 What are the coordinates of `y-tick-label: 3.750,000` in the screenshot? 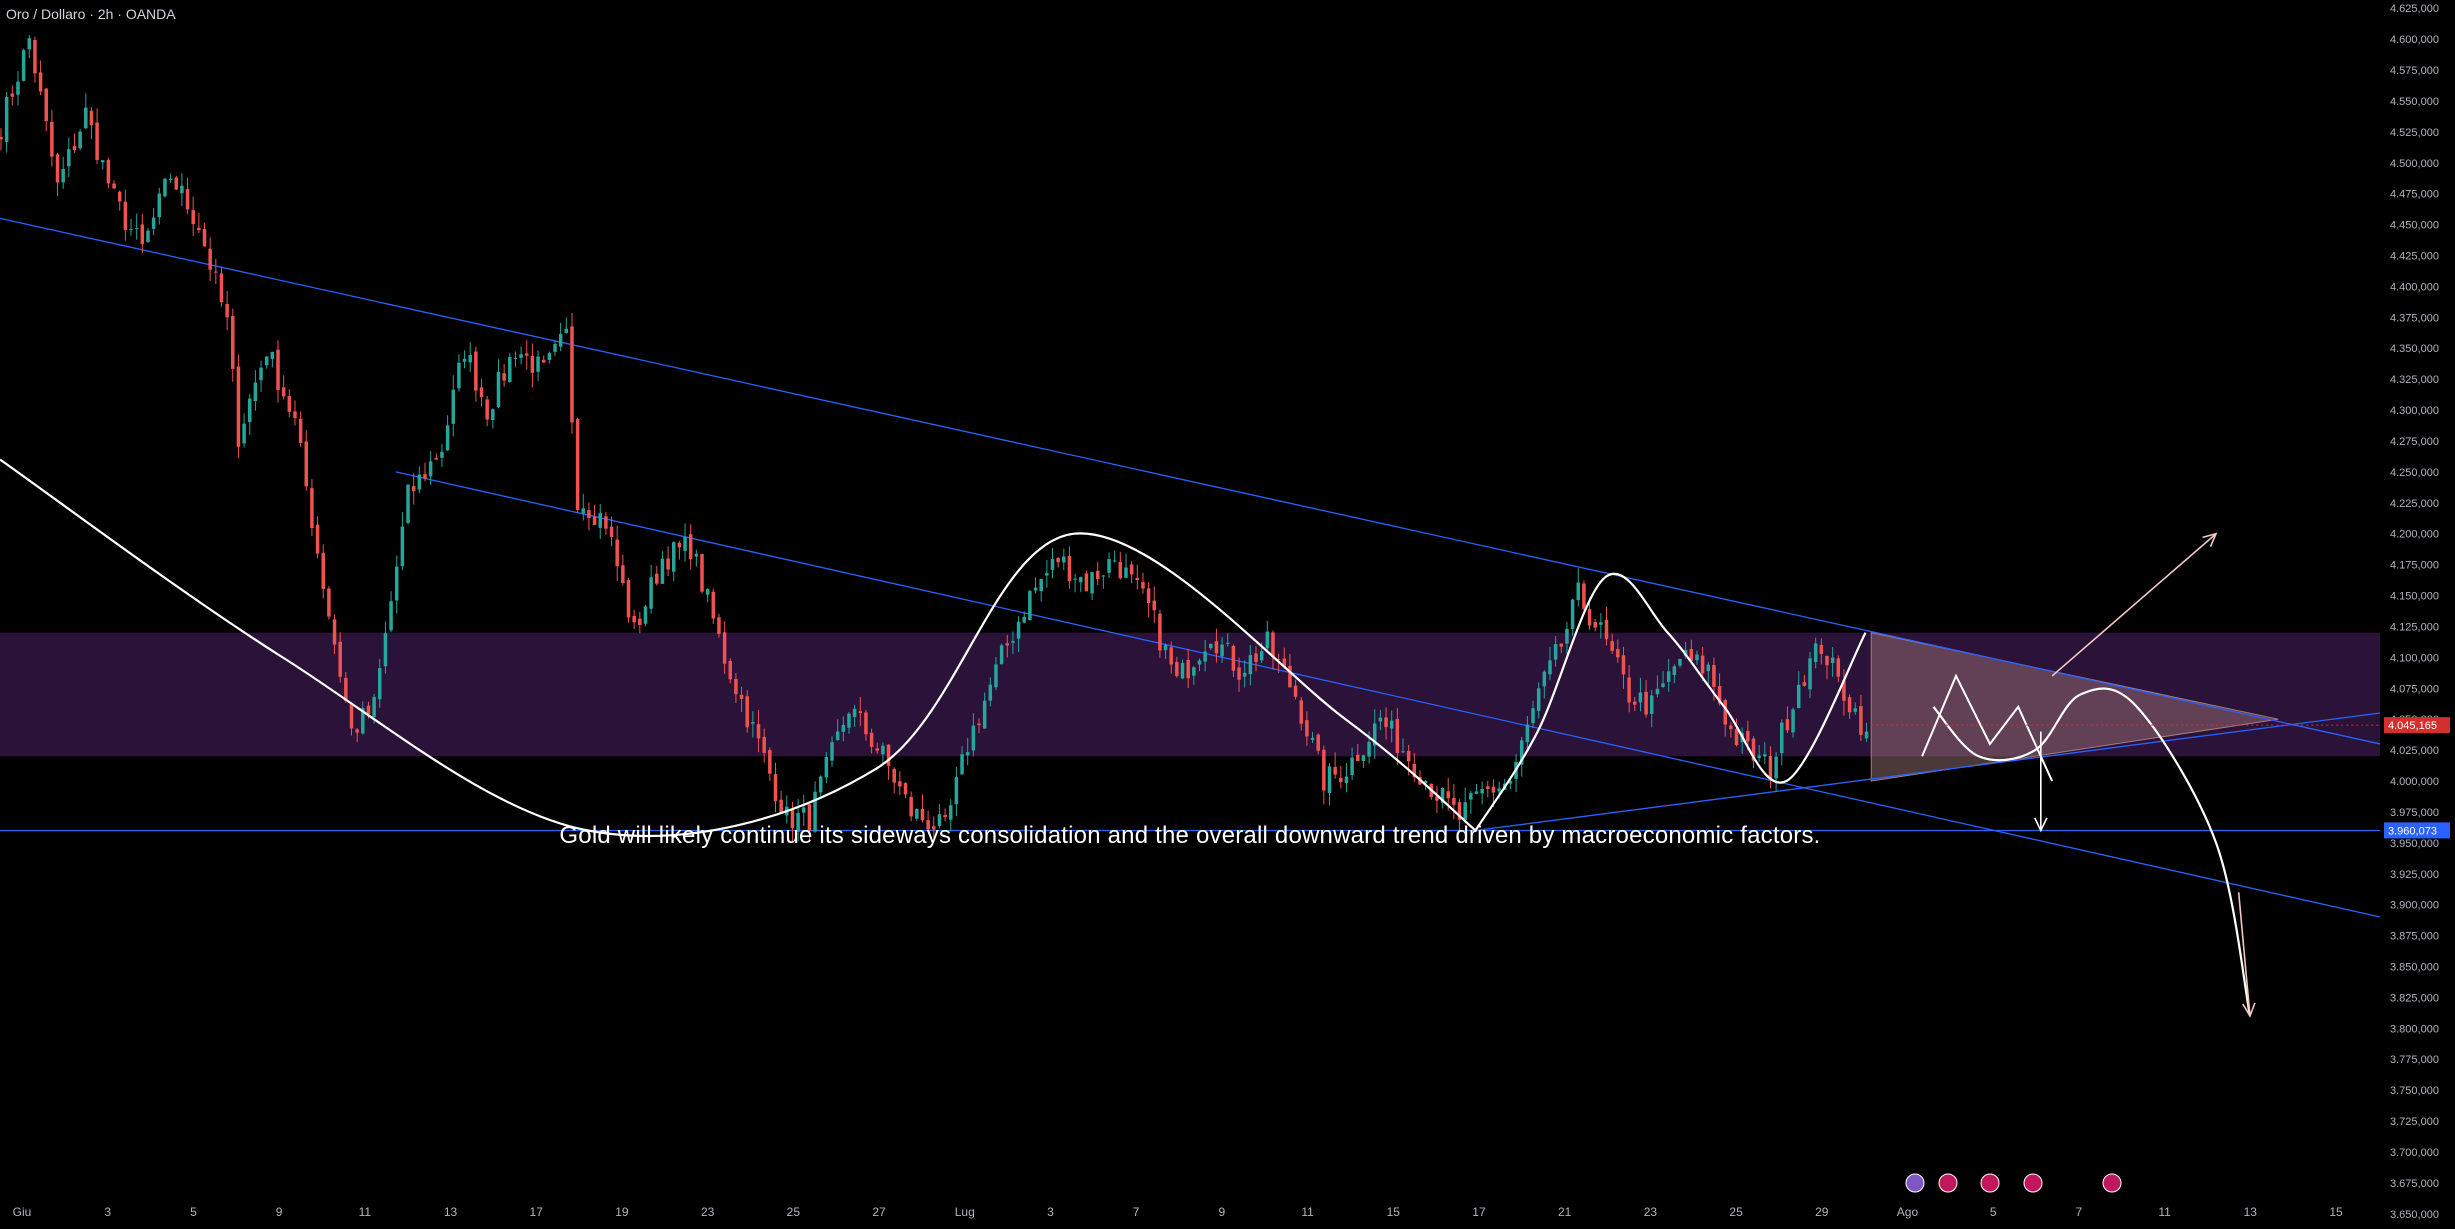 It's located at (2414, 1091).